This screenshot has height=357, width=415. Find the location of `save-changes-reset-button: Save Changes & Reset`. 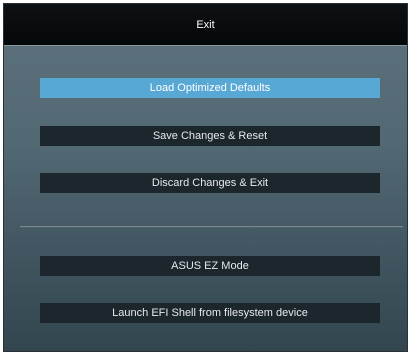

save-changes-reset-button: Save Changes & Reset is located at coordinates (210, 136).